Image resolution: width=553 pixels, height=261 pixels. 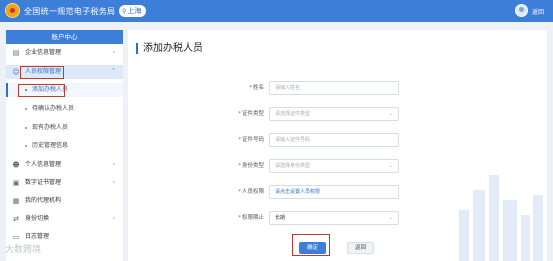 I want to click on sidebar-item-label: 我的代理机构, so click(x=43, y=200).